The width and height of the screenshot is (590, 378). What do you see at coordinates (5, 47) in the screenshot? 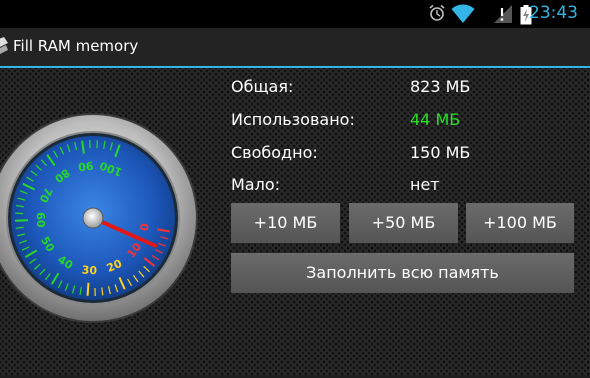
I see `app-icon` at bounding box center [5, 47].